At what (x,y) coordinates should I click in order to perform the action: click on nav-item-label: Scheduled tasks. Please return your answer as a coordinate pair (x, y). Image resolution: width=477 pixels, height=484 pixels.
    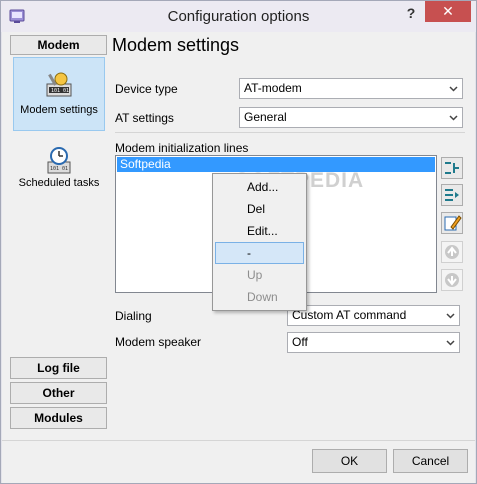
    Looking at the image, I should click on (59, 183).